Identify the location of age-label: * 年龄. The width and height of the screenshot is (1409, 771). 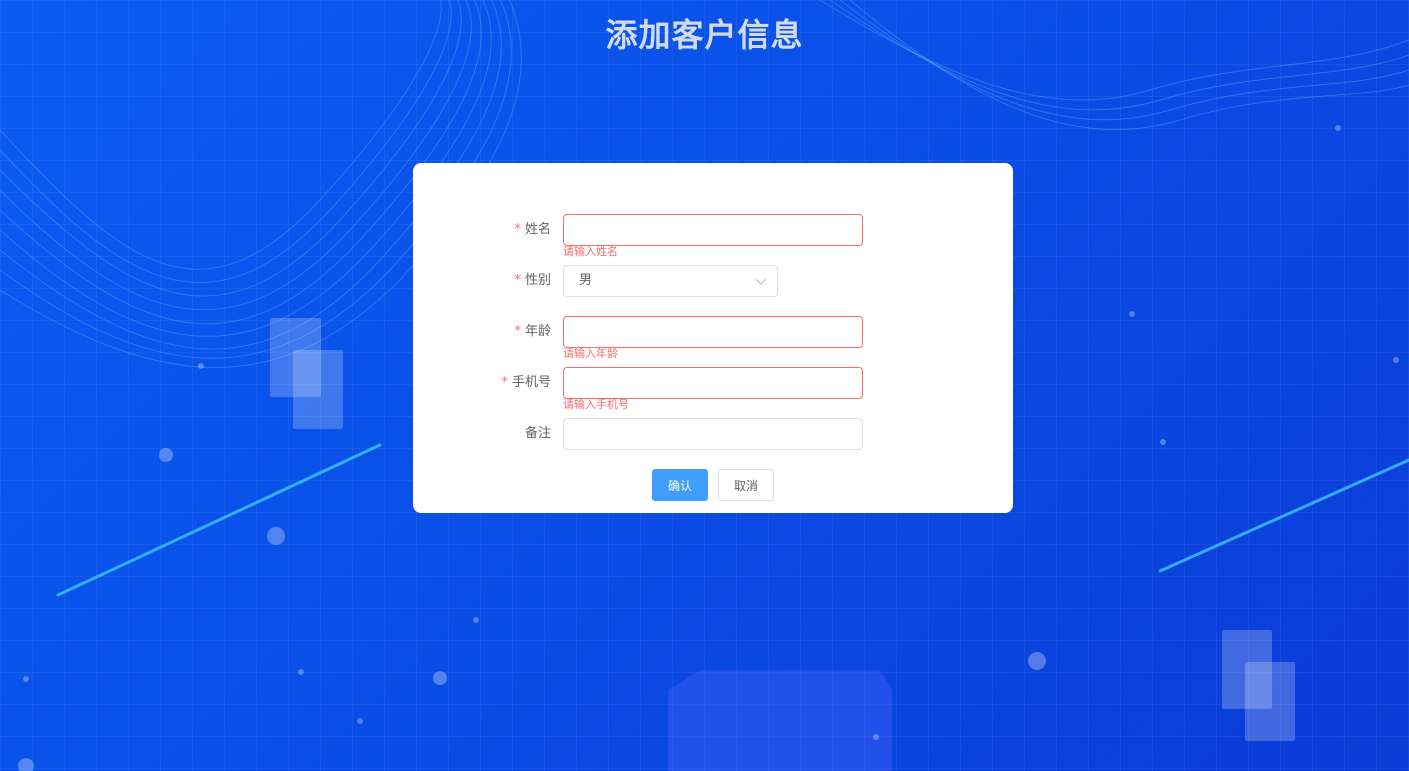
(532, 332).